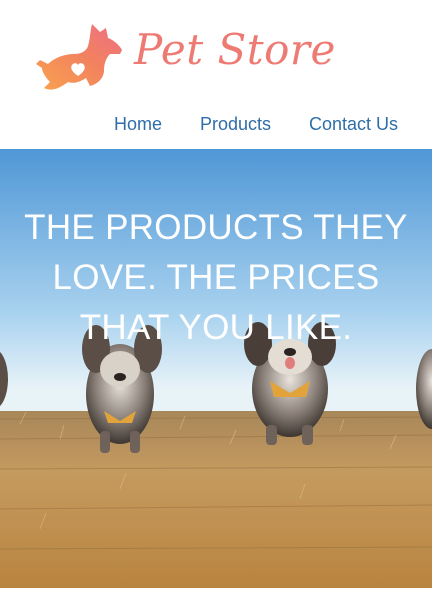 The image size is (432, 597). Describe the element at coordinates (79, 57) in the screenshot. I see `dog-heart-logo-icon` at that location.